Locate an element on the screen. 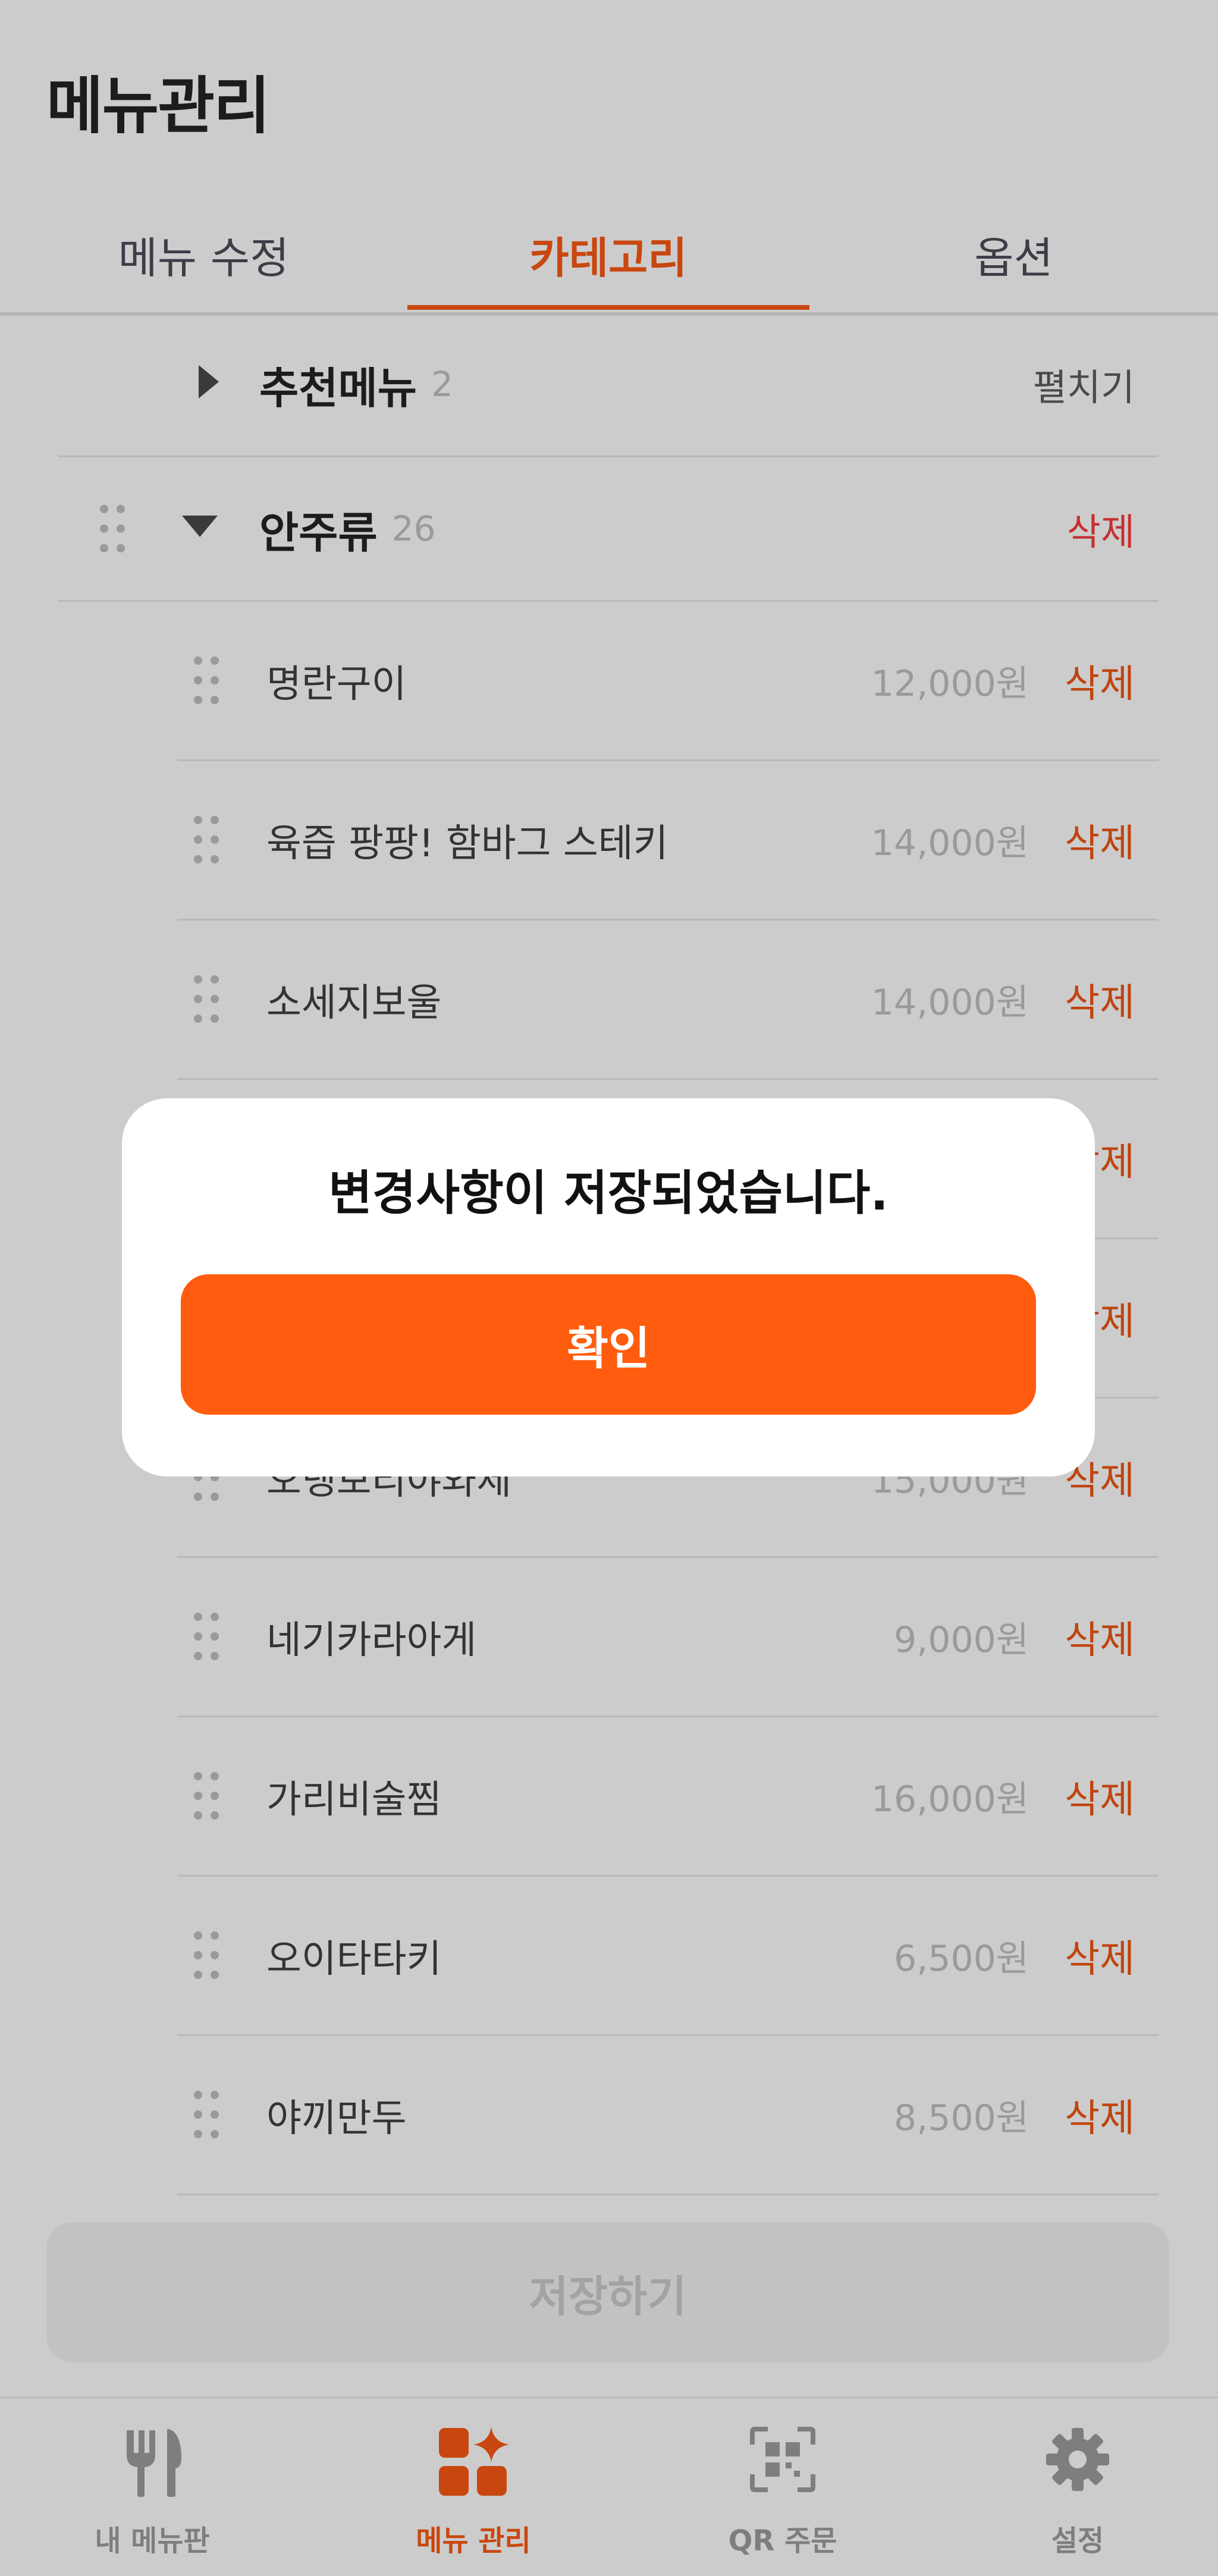 The height and width of the screenshot is (2576, 1218). category-row-snacks: 안주류 26 삭제 is located at coordinates (608, 529).